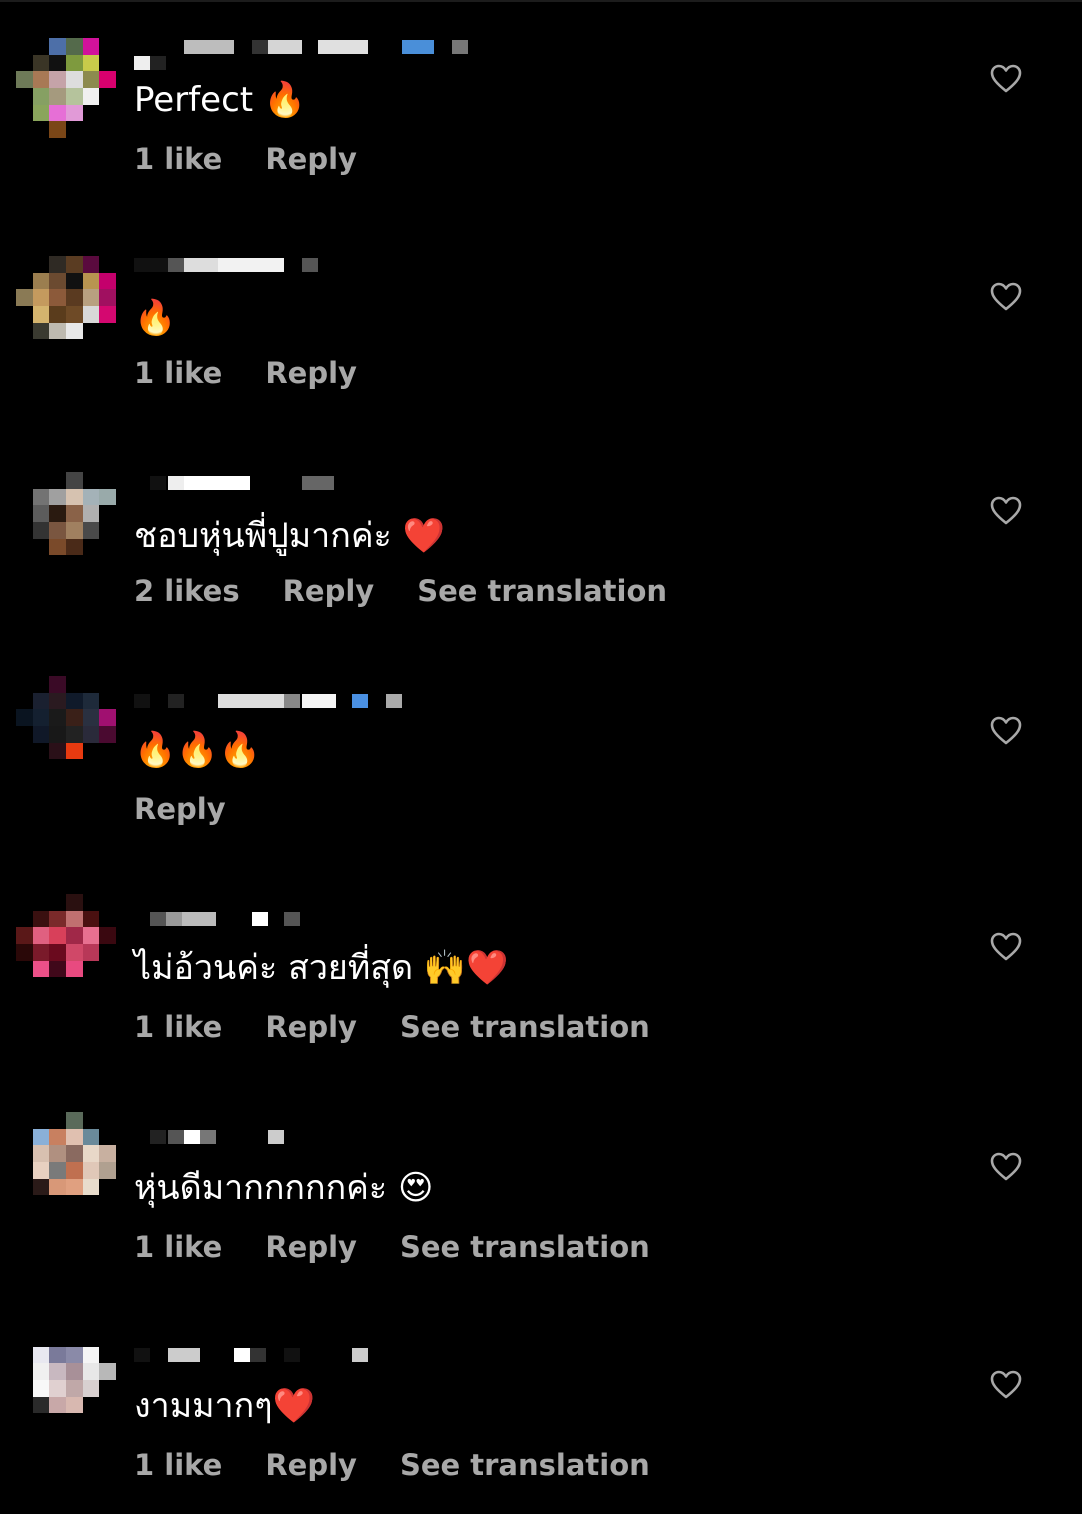 This screenshot has height=1514, width=1082. What do you see at coordinates (289, 536) in the screenshot?
I see `comment-text: ชอบหุ่นพี่ปูมากค่ะ ❤️` at bounding box center [289, 536].